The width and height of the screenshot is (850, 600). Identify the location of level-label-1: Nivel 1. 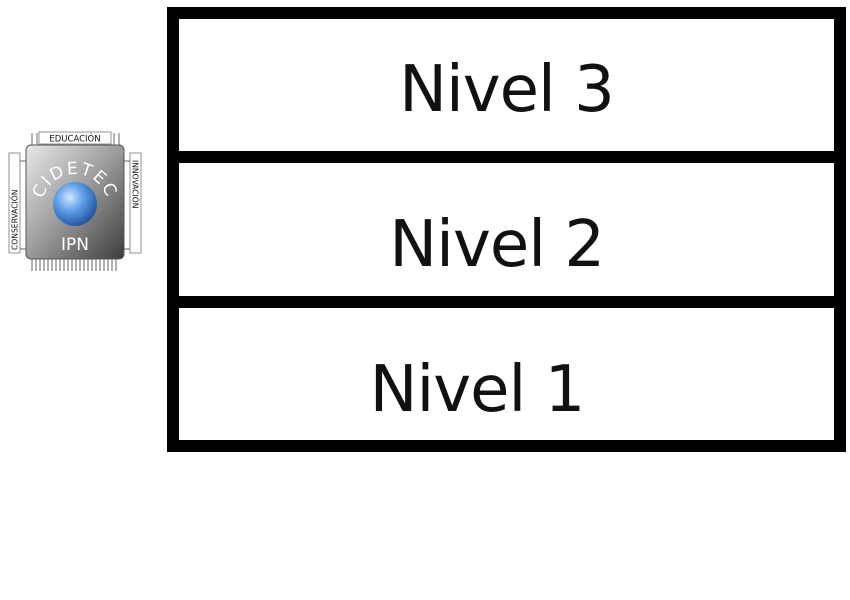
(477, 389).